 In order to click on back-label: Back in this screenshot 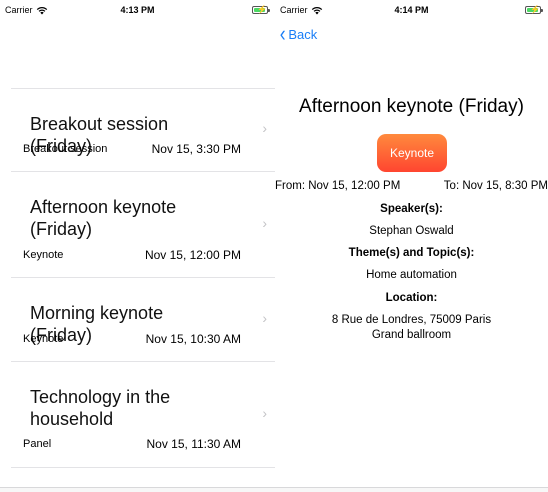, I will do `click(303, 34)`.